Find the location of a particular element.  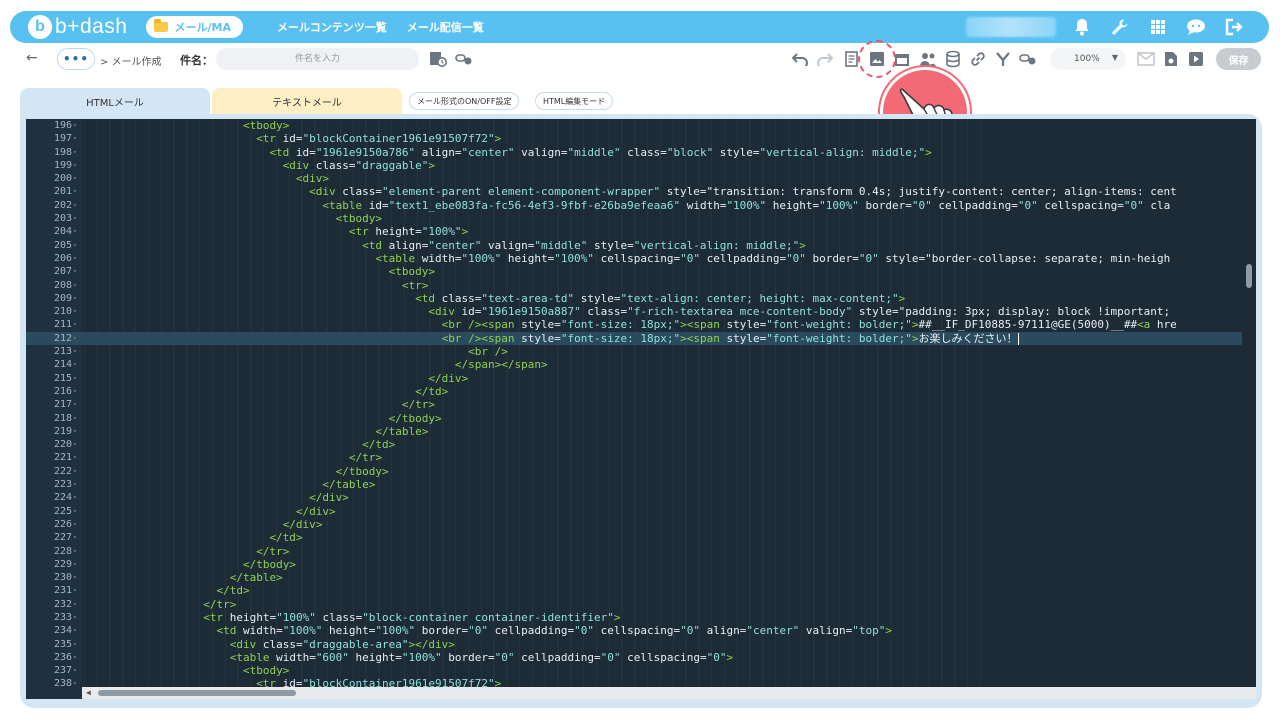

save-button: 保存 is located at coordinates (1238, 59).